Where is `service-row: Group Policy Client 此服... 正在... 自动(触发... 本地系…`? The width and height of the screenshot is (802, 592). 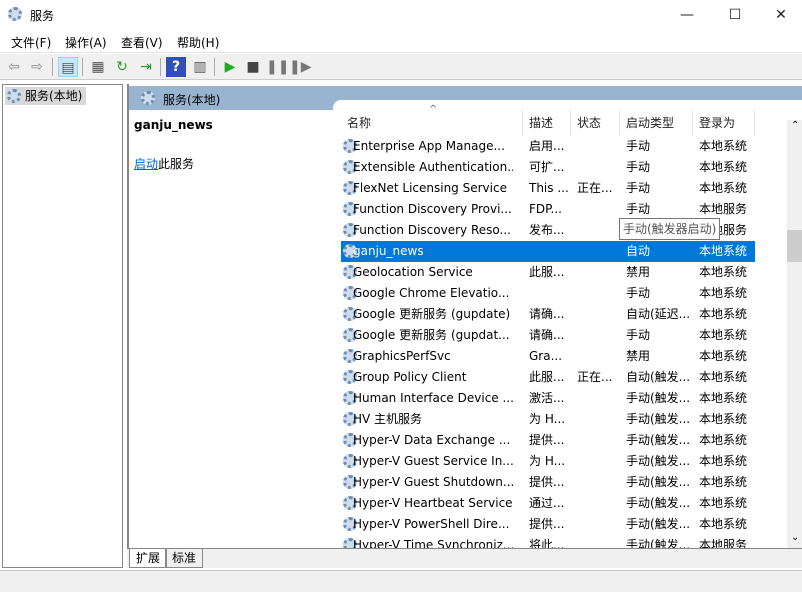 service-row: Group Policy Client 此服... 正在... 自动(触发... 本地系… is located at coordinates (548, 377).